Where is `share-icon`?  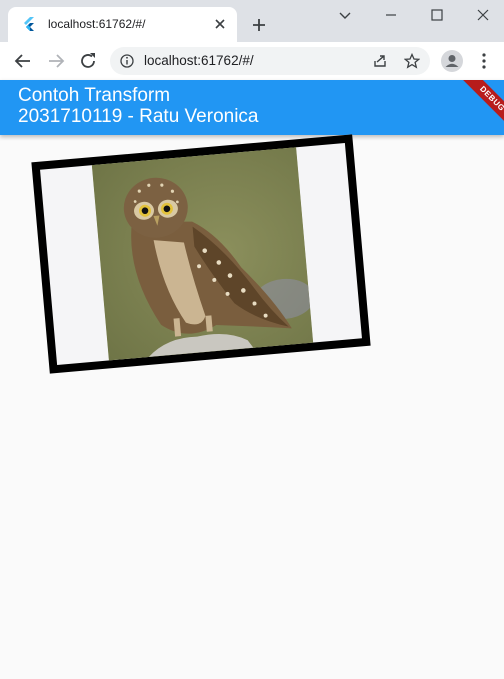 share-icon is located at coordinates (380, 61).